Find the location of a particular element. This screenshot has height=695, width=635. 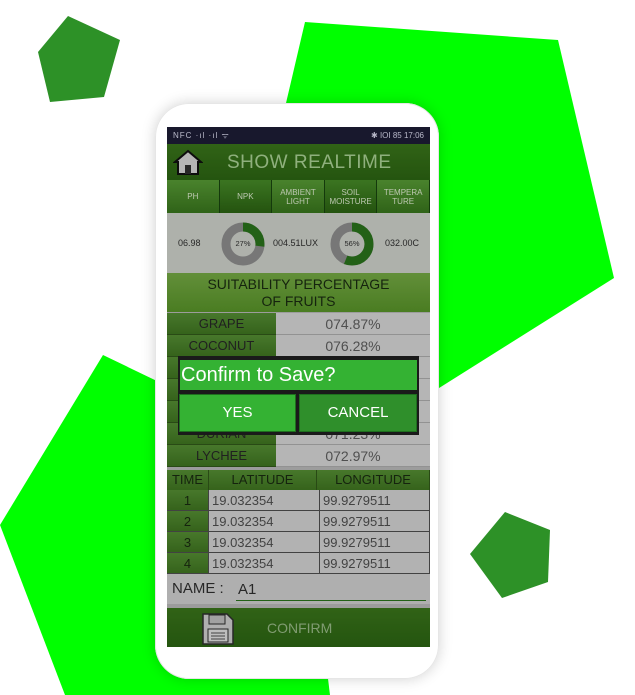

dialog-title: Confirm to Save? is located at coordinates (298, 375).